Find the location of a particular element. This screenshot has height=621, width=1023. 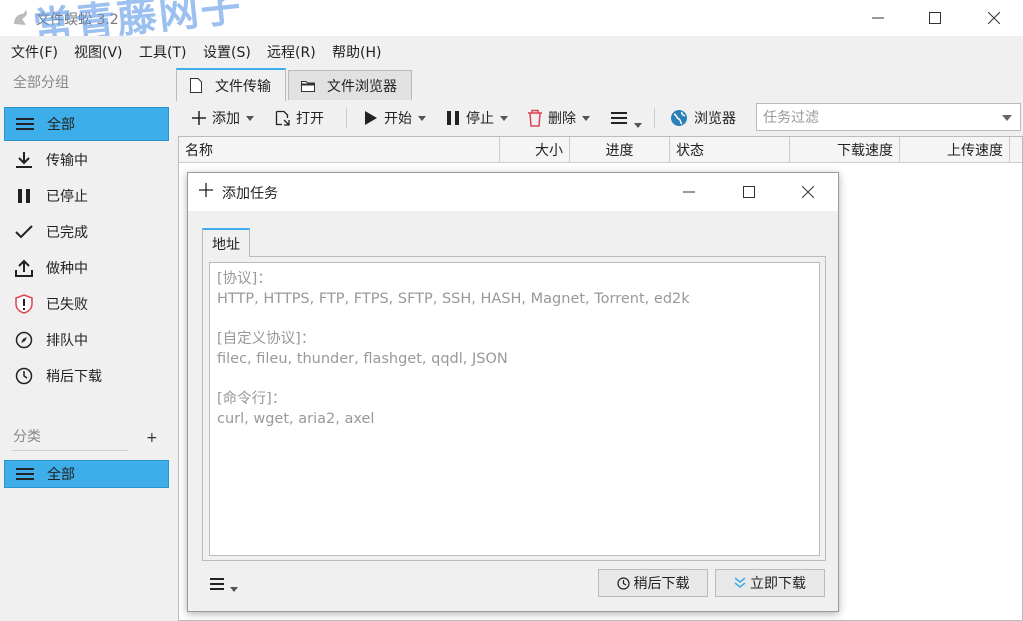

placeholder-line: curl, wget, aria2, axel is located at coordinates (296, 419).